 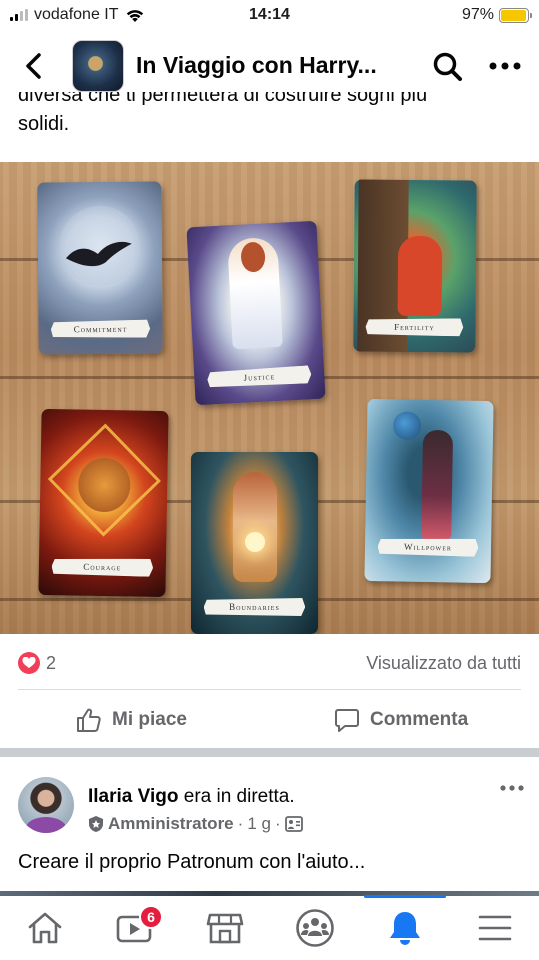 I want to click on author-name: Ilaria Vigo, so click(x=133, y=796).